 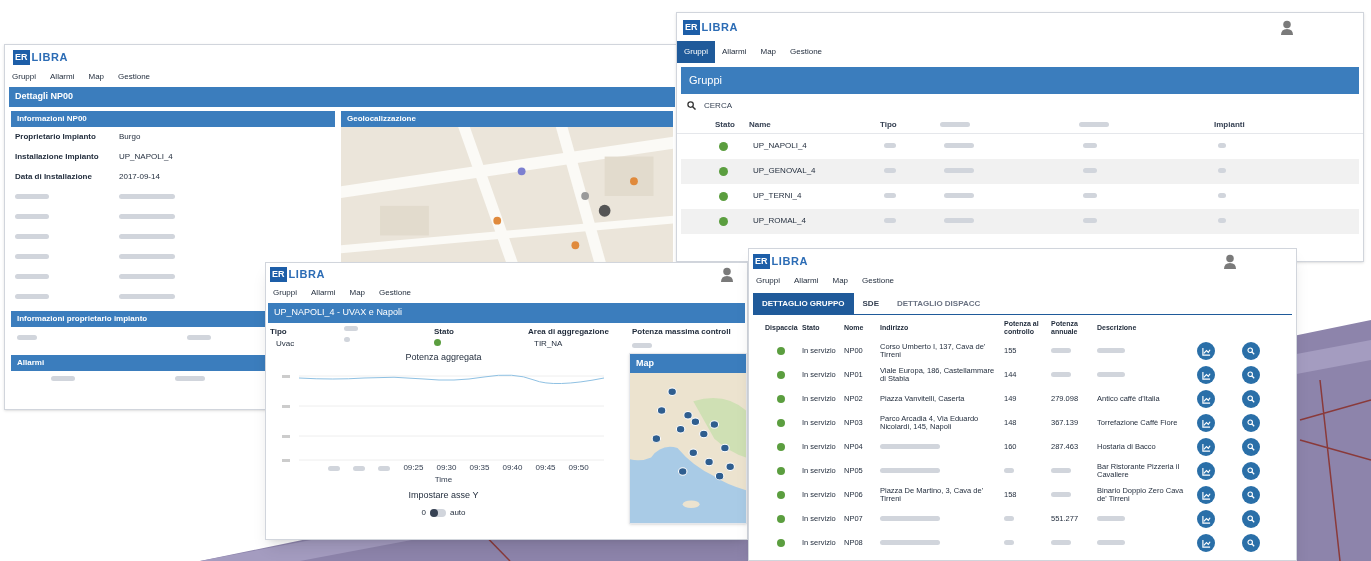 I want to click on toggle-switch, so click(x=437, y=512).